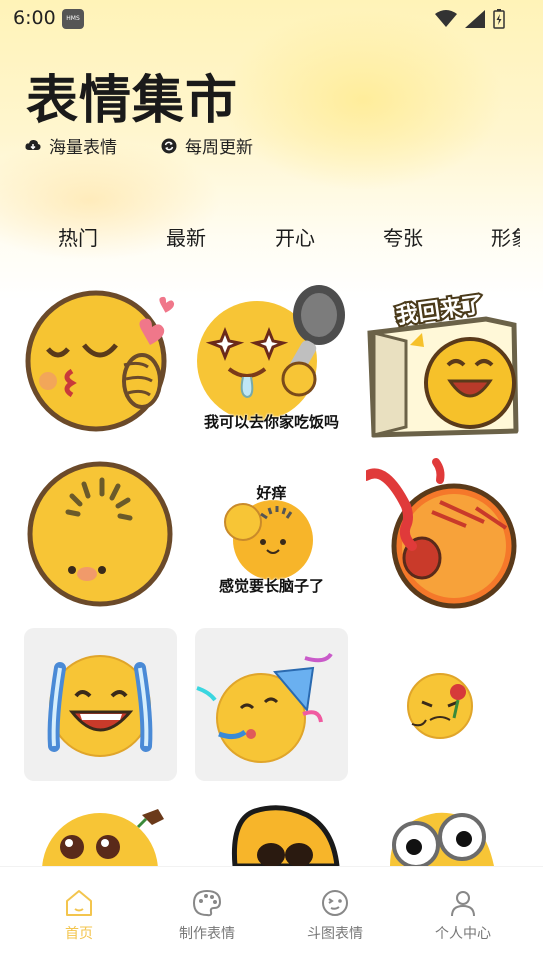 Image resolution: width=543 pixels, height=966 pixels. What do you see at coordinates (207, 934) in the screenshot?
I see `nav-label: 制作表情` at bounding box center [207, 934].